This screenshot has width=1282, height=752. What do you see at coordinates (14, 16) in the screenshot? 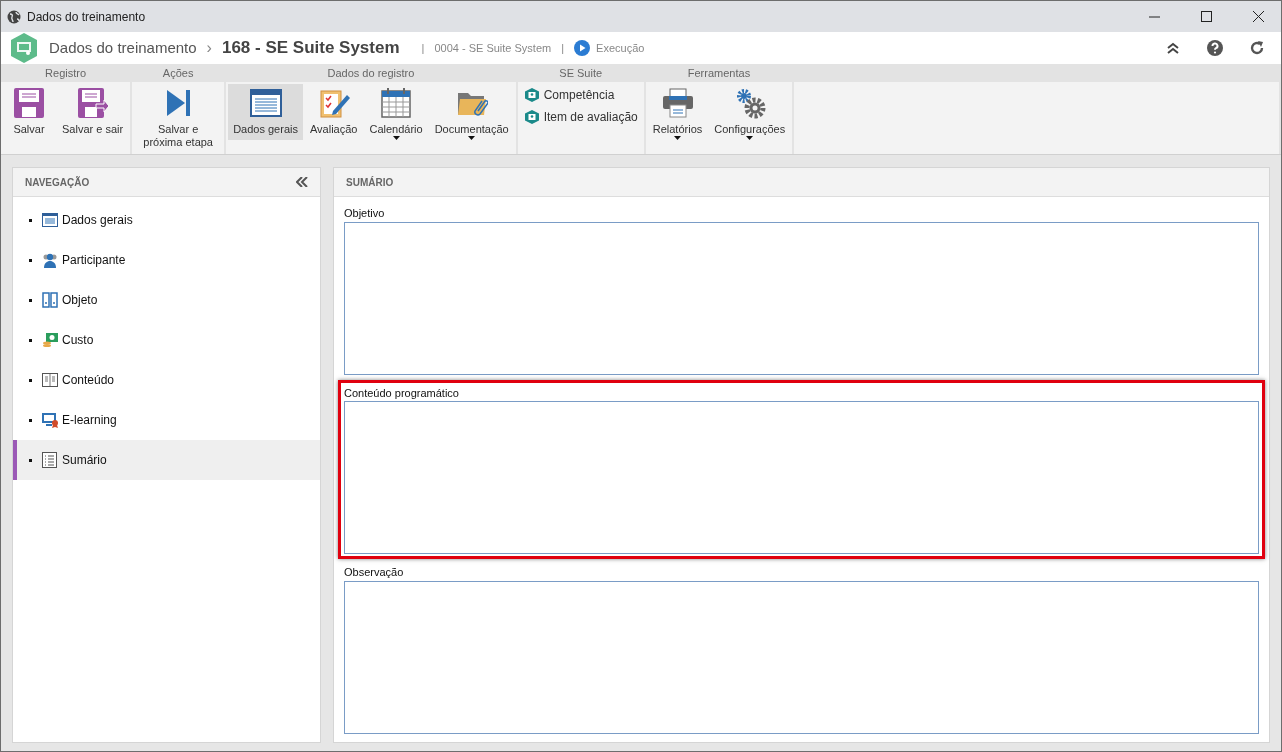
I see `globe-icon` at bounding box center [14, 16].